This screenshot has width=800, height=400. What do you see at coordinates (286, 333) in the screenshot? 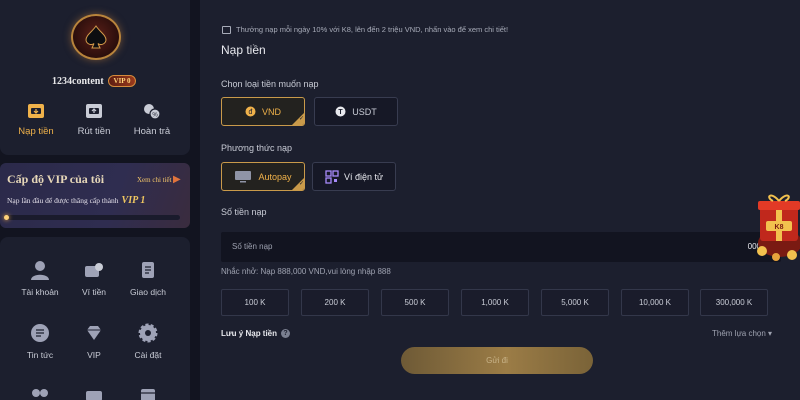
I see `help-icon: ?` at bounding box center [286, 333].